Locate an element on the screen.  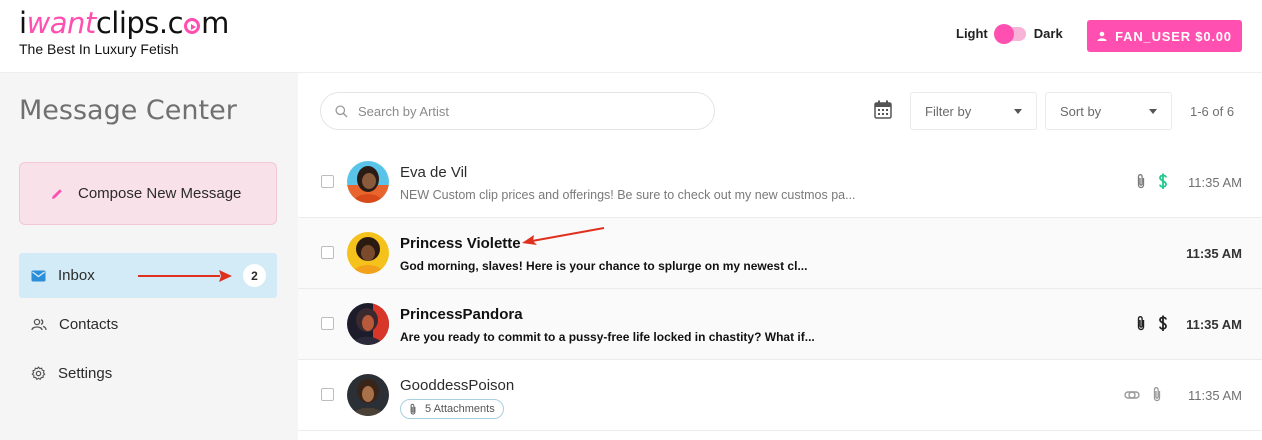
annotation-arrow-inbox is located at coordinates (185, 276).